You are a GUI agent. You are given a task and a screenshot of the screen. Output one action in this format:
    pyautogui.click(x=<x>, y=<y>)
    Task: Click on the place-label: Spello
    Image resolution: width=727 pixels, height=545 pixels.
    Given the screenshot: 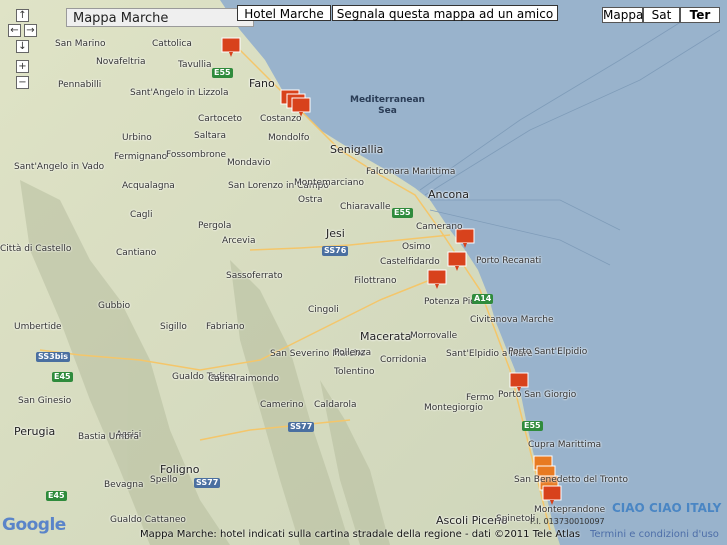 What is the action you would take?
    pyautogui.click(x=164, y=480)
    